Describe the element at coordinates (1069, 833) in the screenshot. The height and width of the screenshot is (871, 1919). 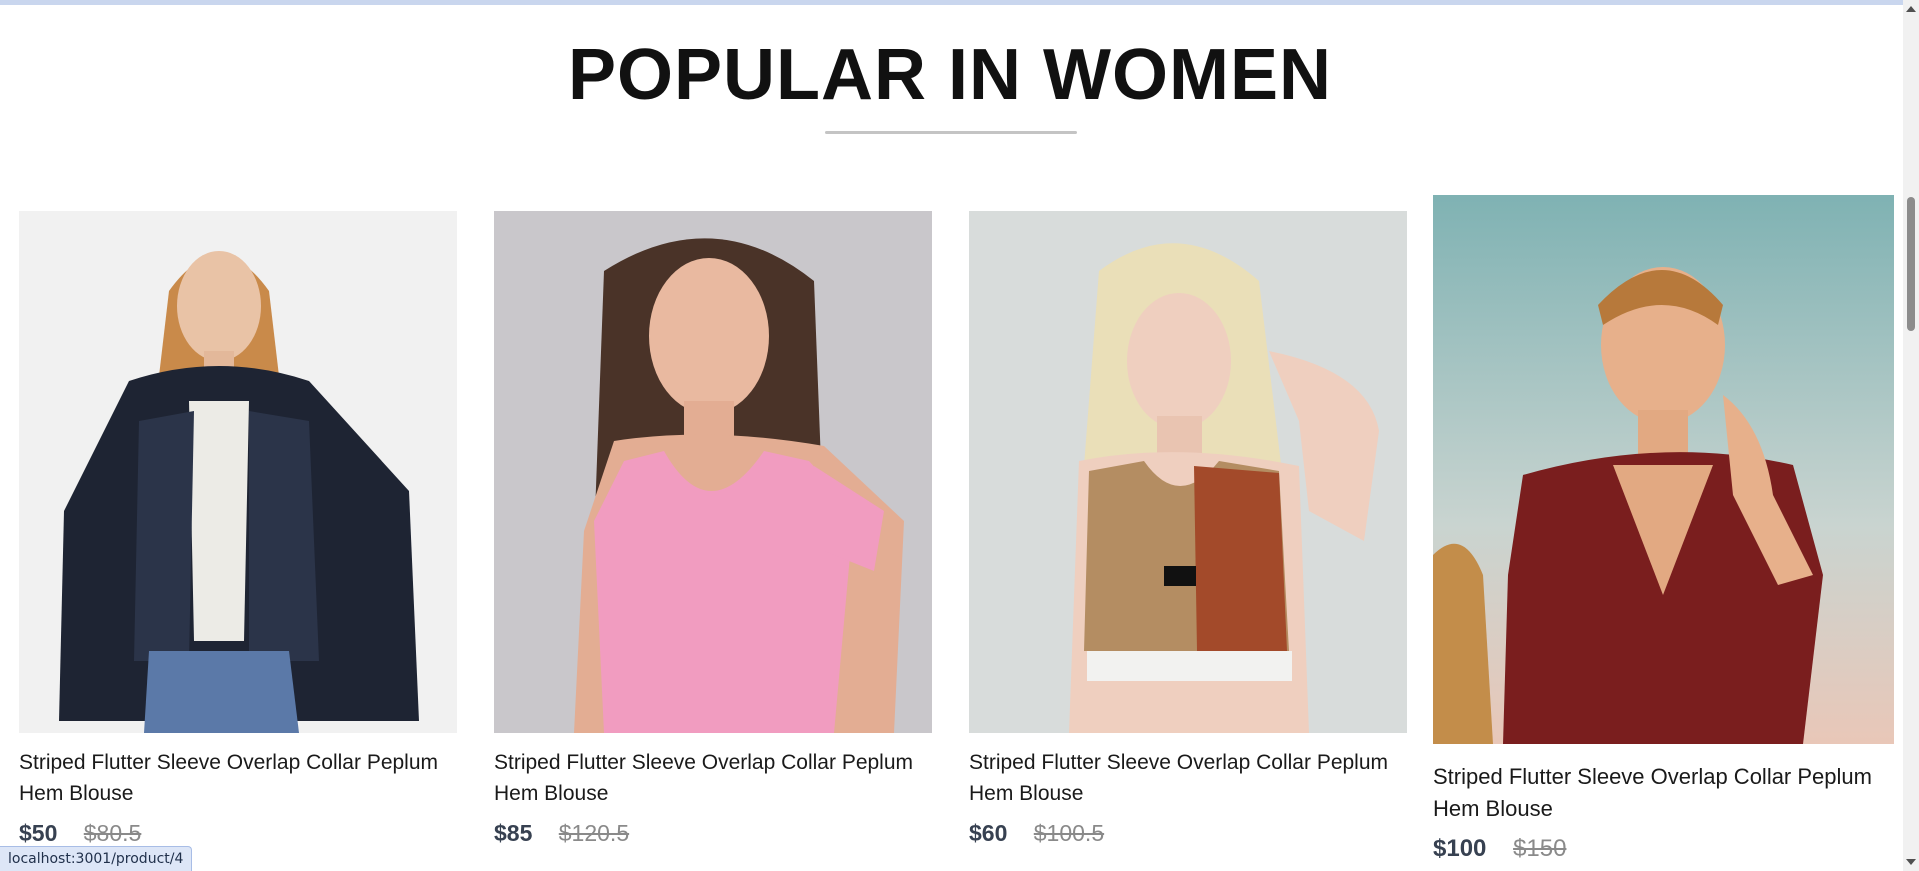
I see `old-price: $100.5` at that location.